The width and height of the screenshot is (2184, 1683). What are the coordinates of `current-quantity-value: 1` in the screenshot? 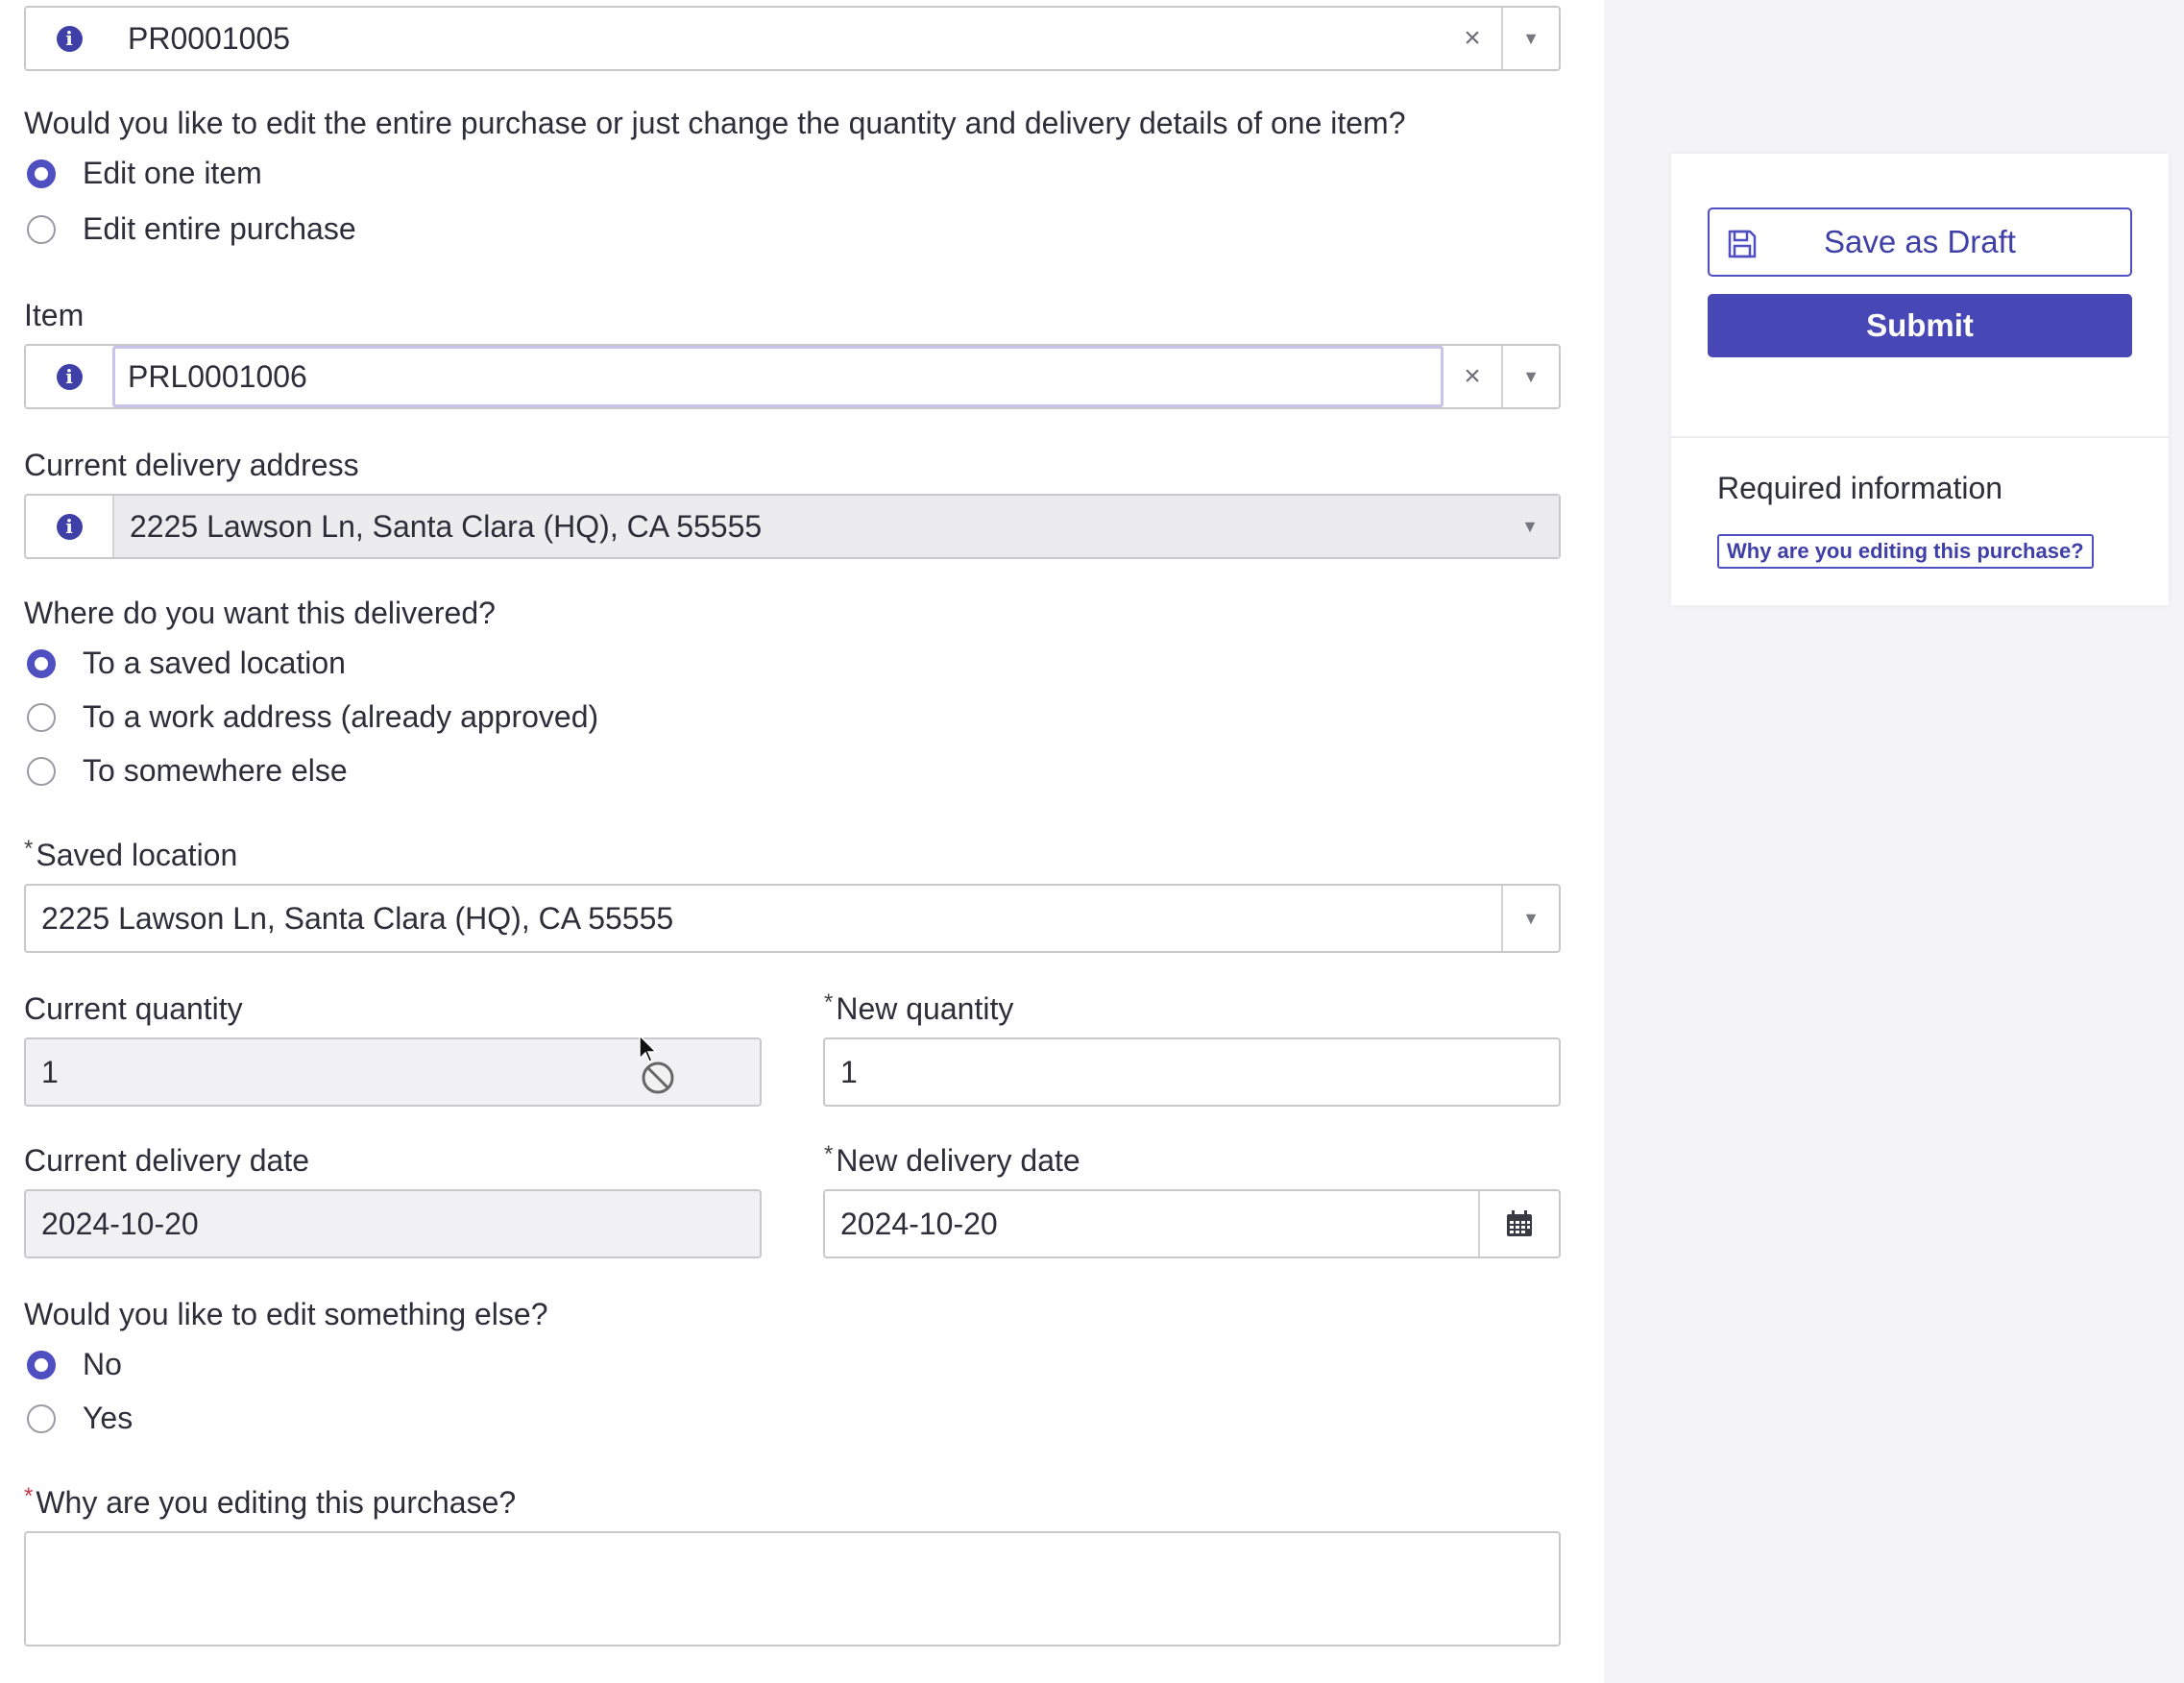 It's located at (50, 1071).